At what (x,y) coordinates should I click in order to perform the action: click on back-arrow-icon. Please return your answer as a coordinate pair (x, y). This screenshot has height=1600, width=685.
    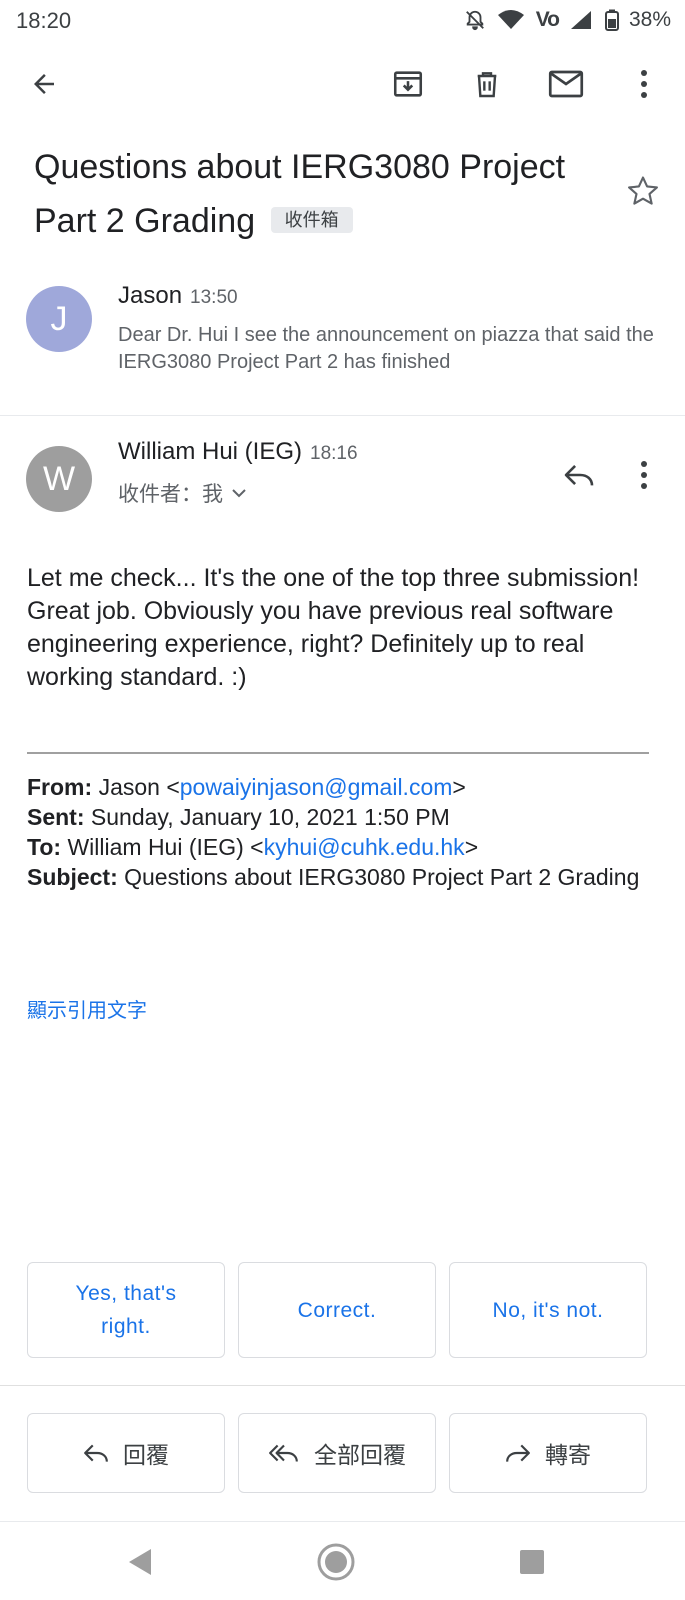
    Looking at the image, I should click on (44, 84).